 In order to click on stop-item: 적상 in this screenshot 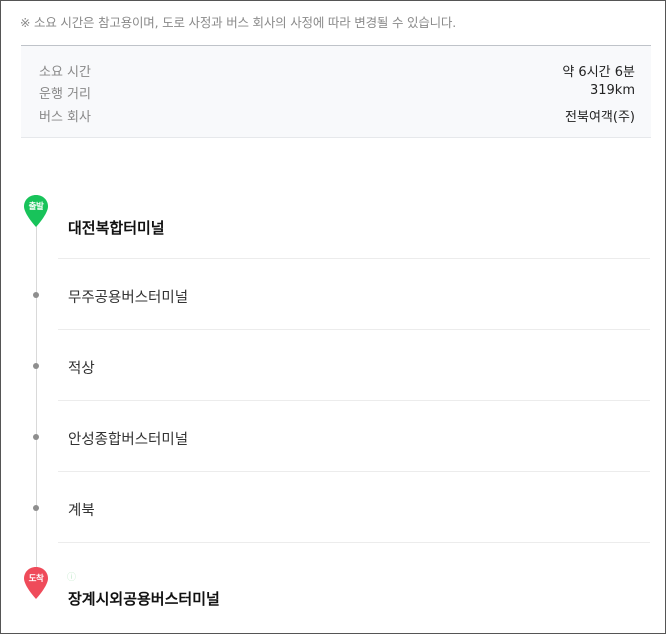, I will do `click(81, 369)`.